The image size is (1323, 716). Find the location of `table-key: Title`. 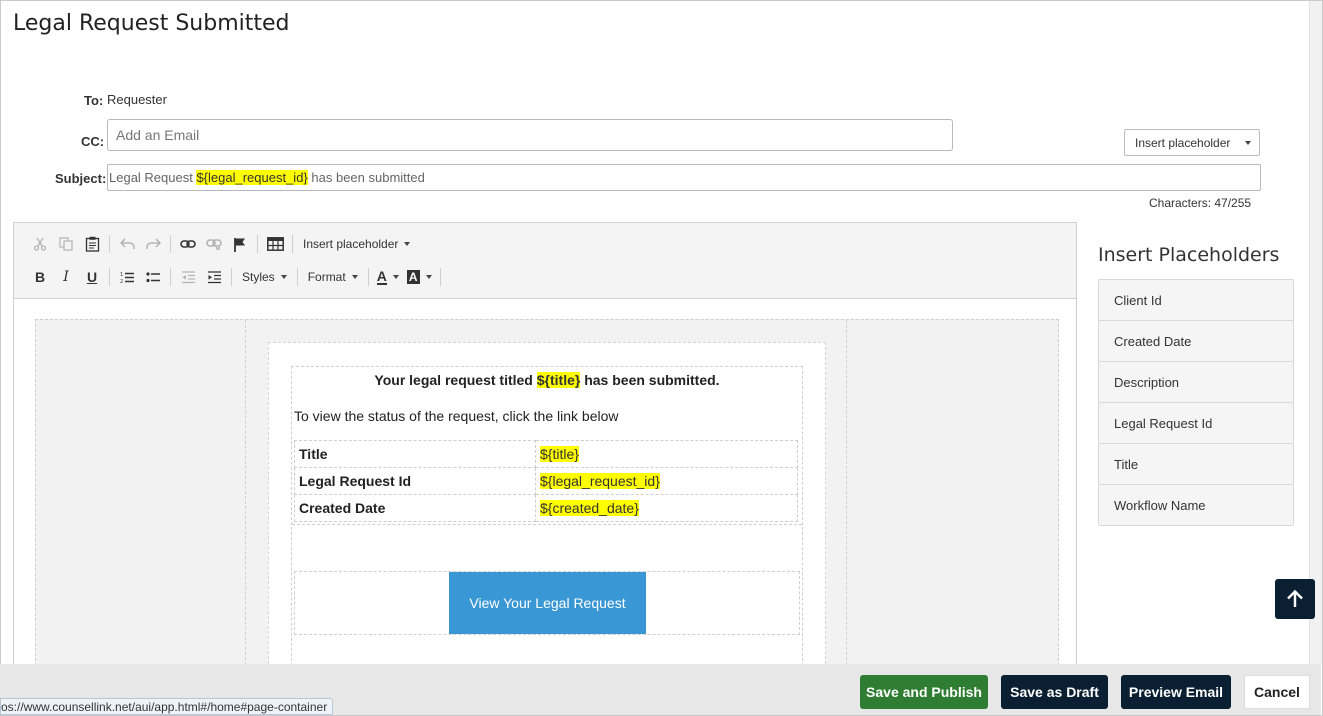

table-key: Title is located at coordinates (415, 454).